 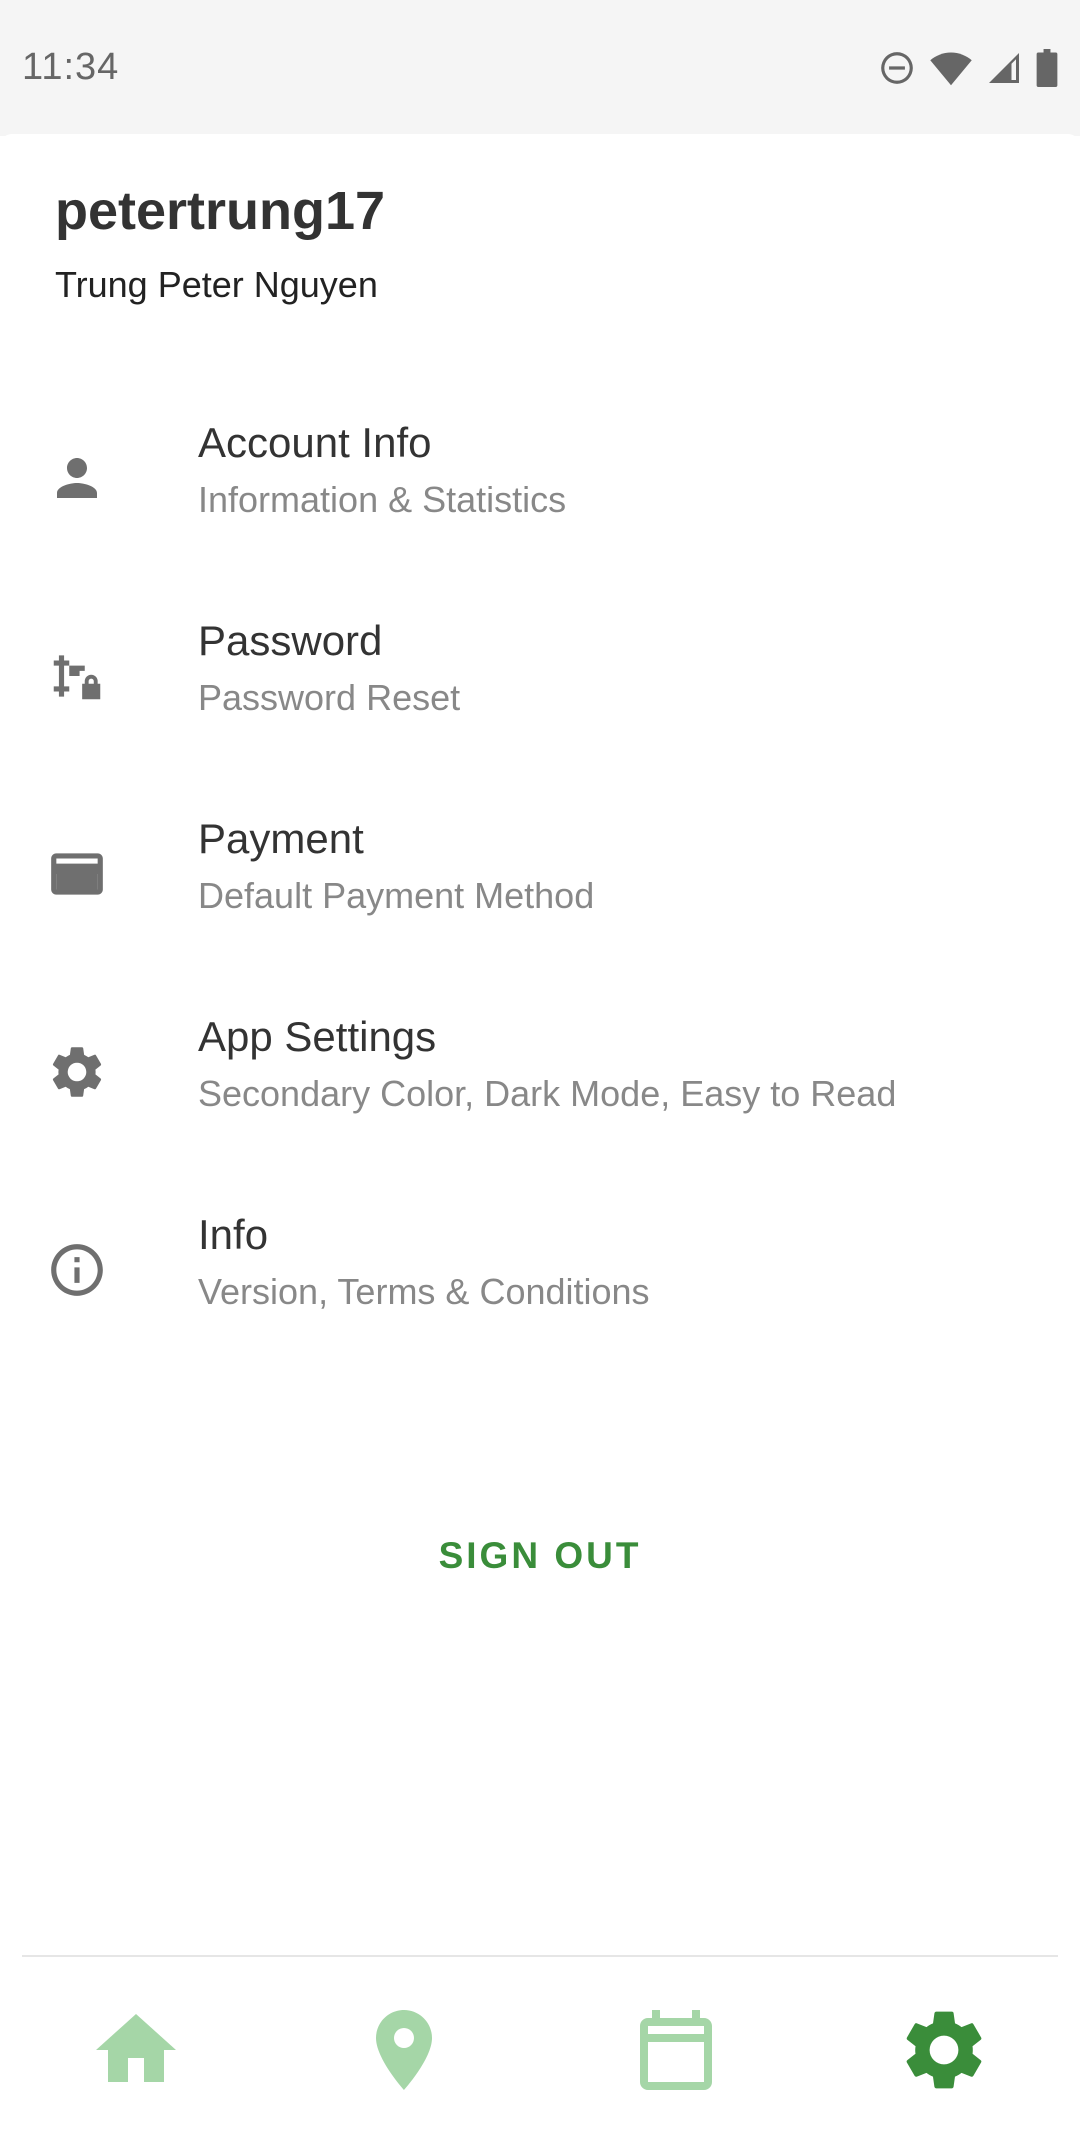 What do you see at coordinates (77, 478) in the screenshot?
I see `person-icon` at bounding box center [77, 478].